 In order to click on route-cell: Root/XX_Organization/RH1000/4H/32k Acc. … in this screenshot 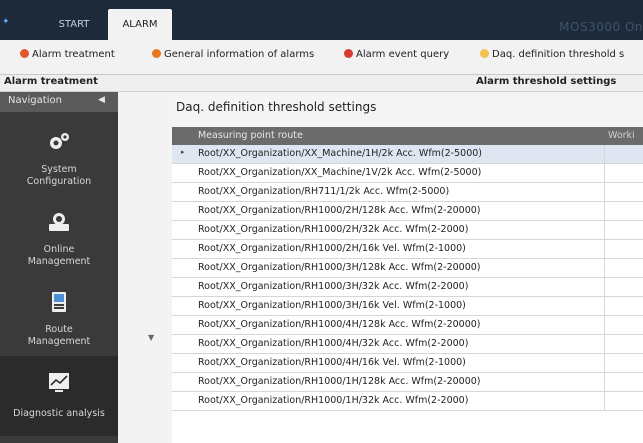, I will do `click(333, 343)`.